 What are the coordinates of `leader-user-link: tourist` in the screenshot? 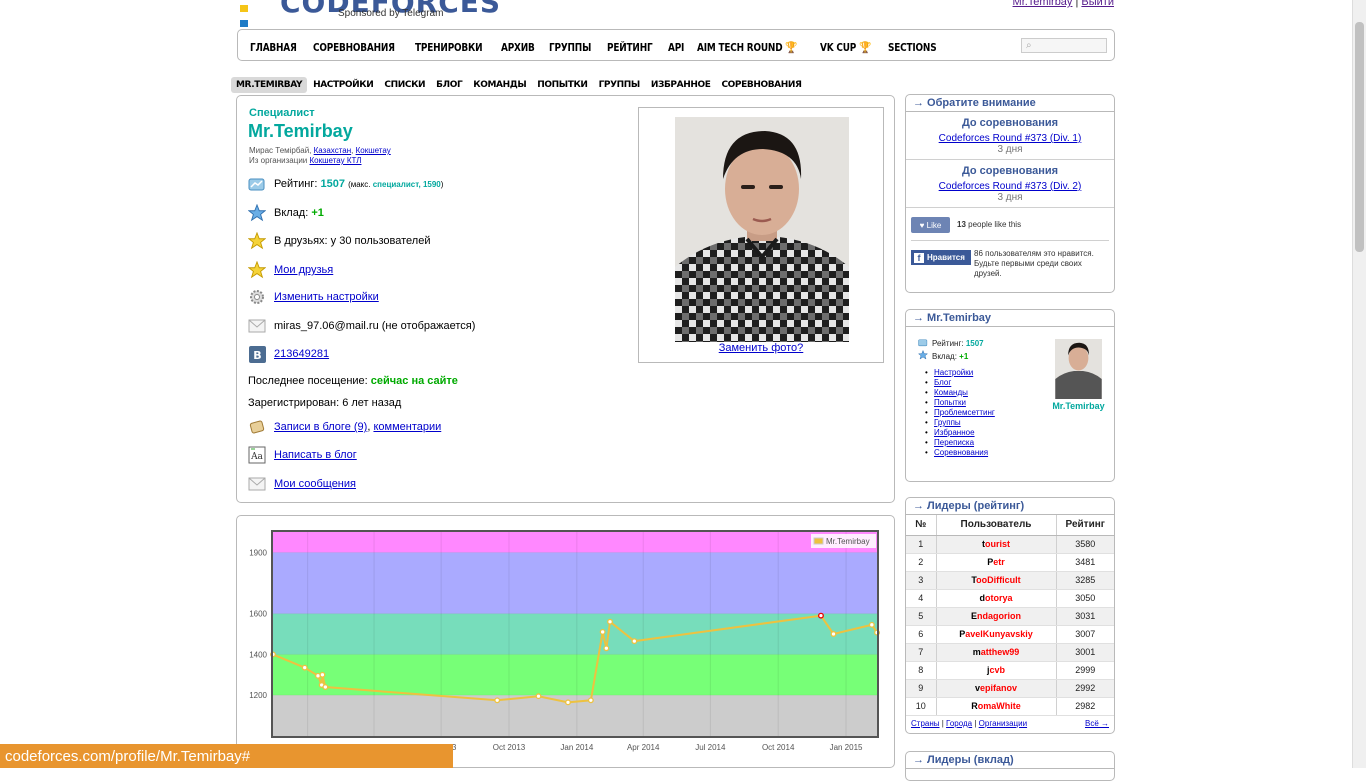 It's located at (996, 544).